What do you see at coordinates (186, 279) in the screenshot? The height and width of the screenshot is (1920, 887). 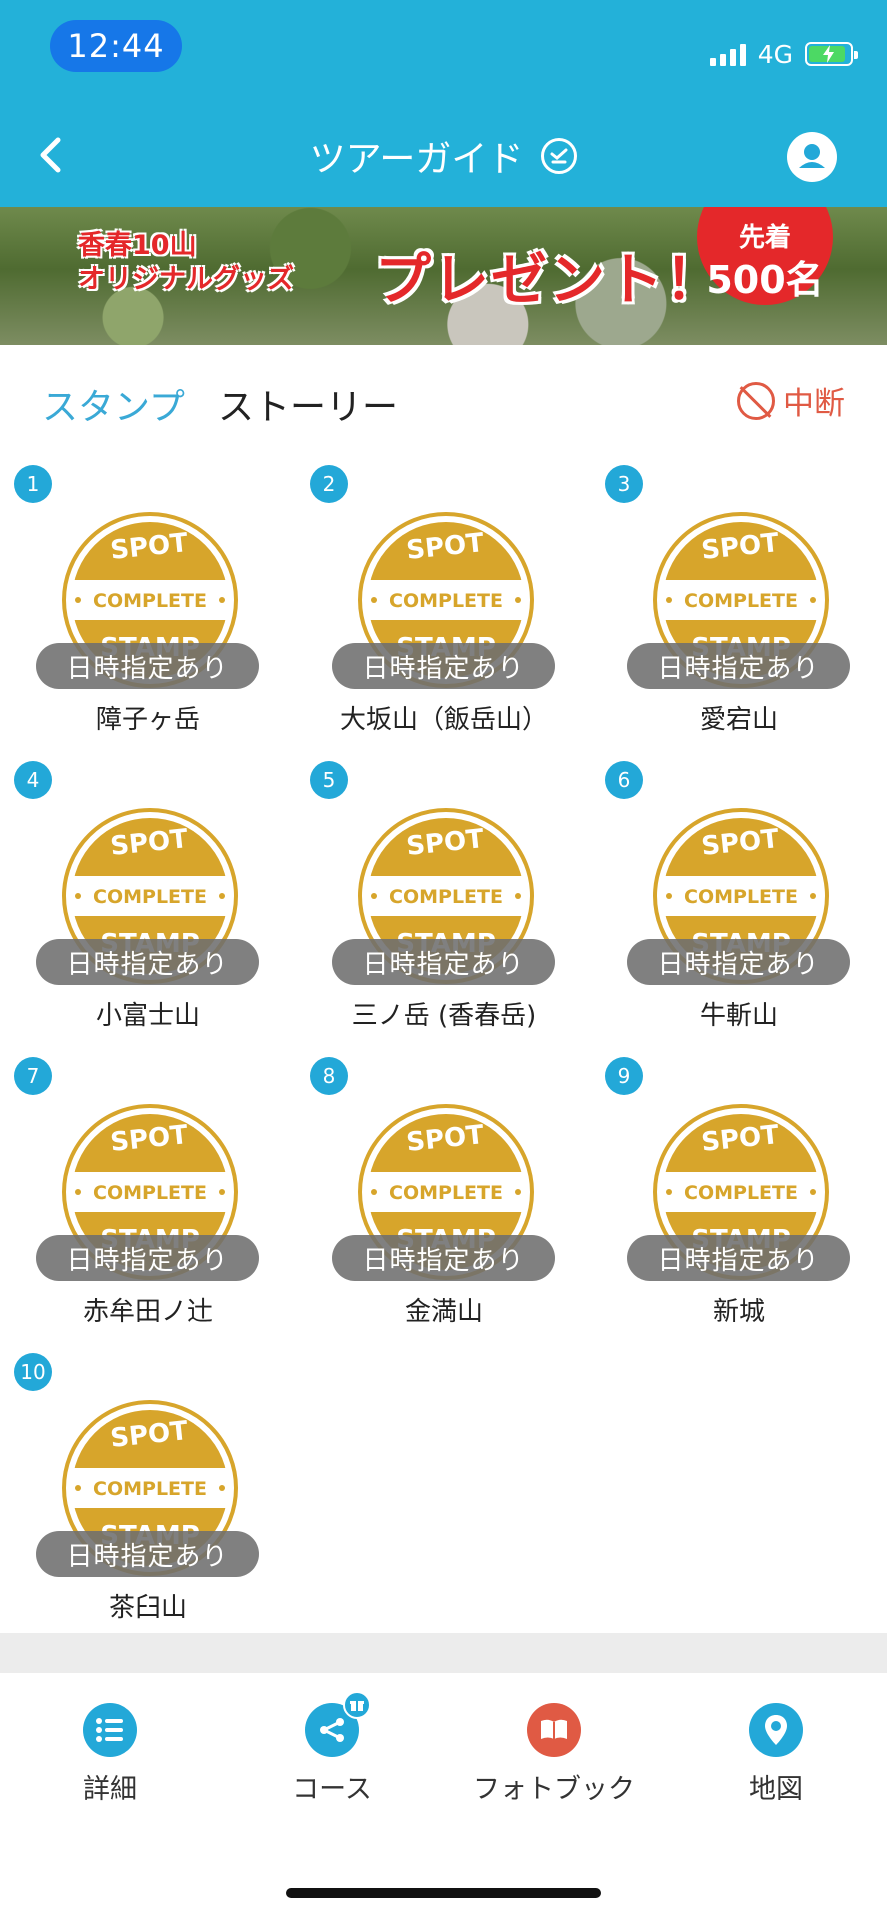 I see `banner-line2: オリジナルグッズ` at bounding box center [186, 279].